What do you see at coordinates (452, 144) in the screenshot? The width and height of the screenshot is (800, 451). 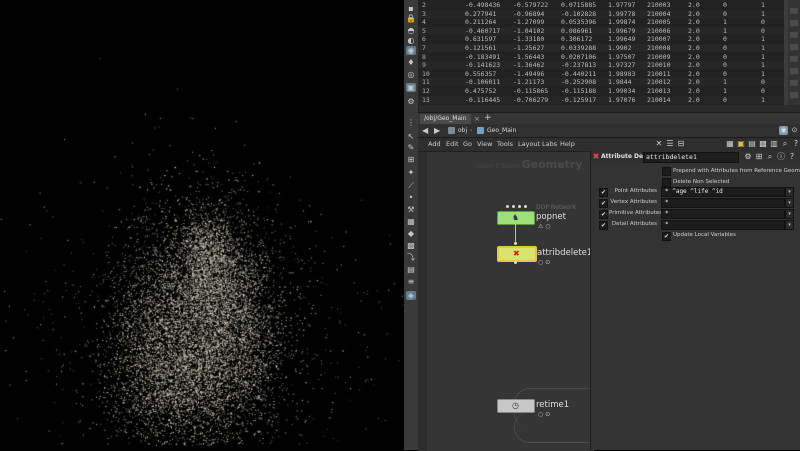 I see `menu-edit: Edit` at bounding box center [452, 144].